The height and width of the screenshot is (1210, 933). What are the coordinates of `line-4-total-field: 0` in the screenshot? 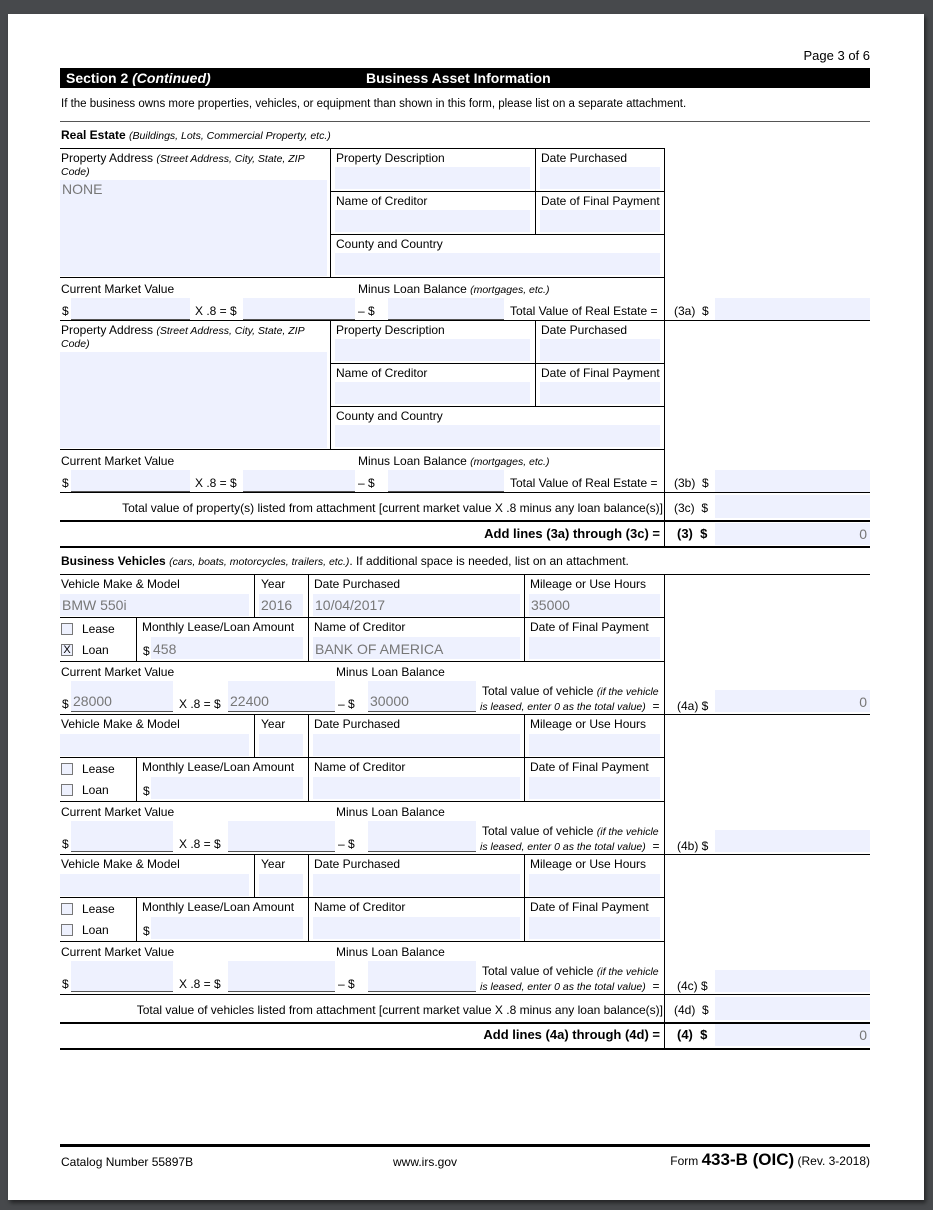 It's located at (792, 1035).